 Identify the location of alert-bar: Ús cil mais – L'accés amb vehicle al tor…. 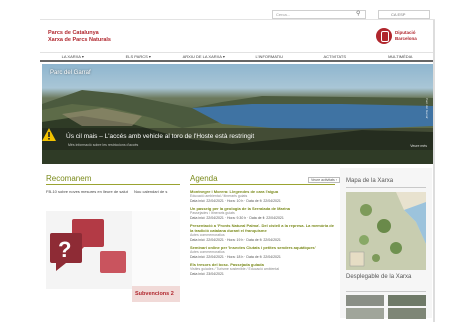
(237, 139).